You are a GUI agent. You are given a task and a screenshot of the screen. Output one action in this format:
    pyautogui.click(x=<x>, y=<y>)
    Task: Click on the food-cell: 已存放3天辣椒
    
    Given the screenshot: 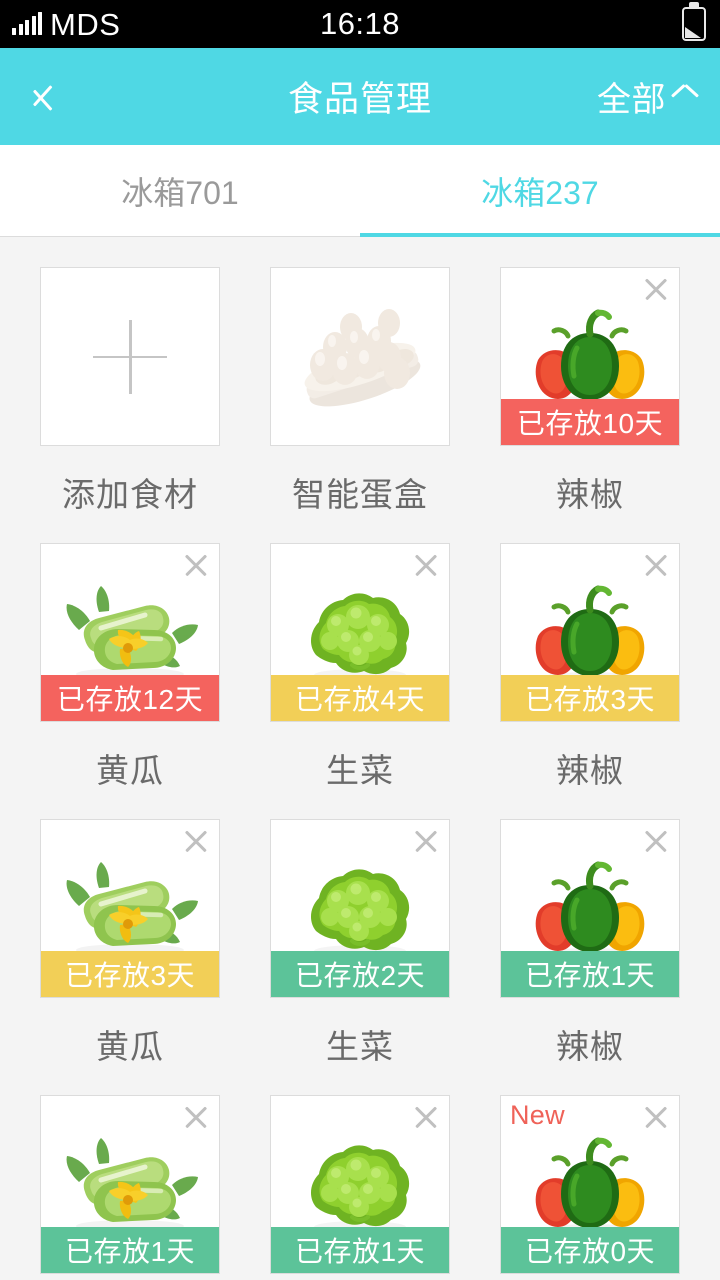 What is the action you would take?
    pyautogui.click(x=590, y=681)
    